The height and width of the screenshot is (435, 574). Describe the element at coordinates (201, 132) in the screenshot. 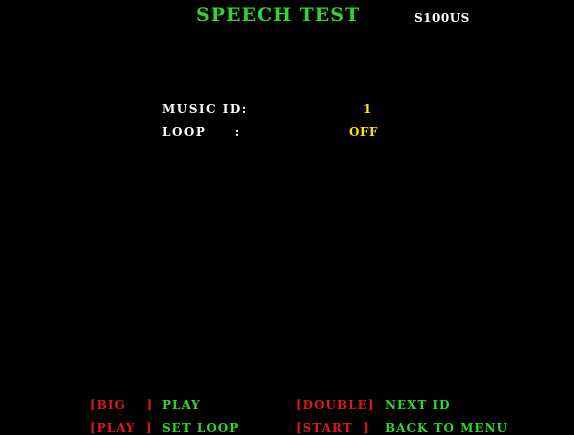

I see `loop-label: LOOP :` at that location.